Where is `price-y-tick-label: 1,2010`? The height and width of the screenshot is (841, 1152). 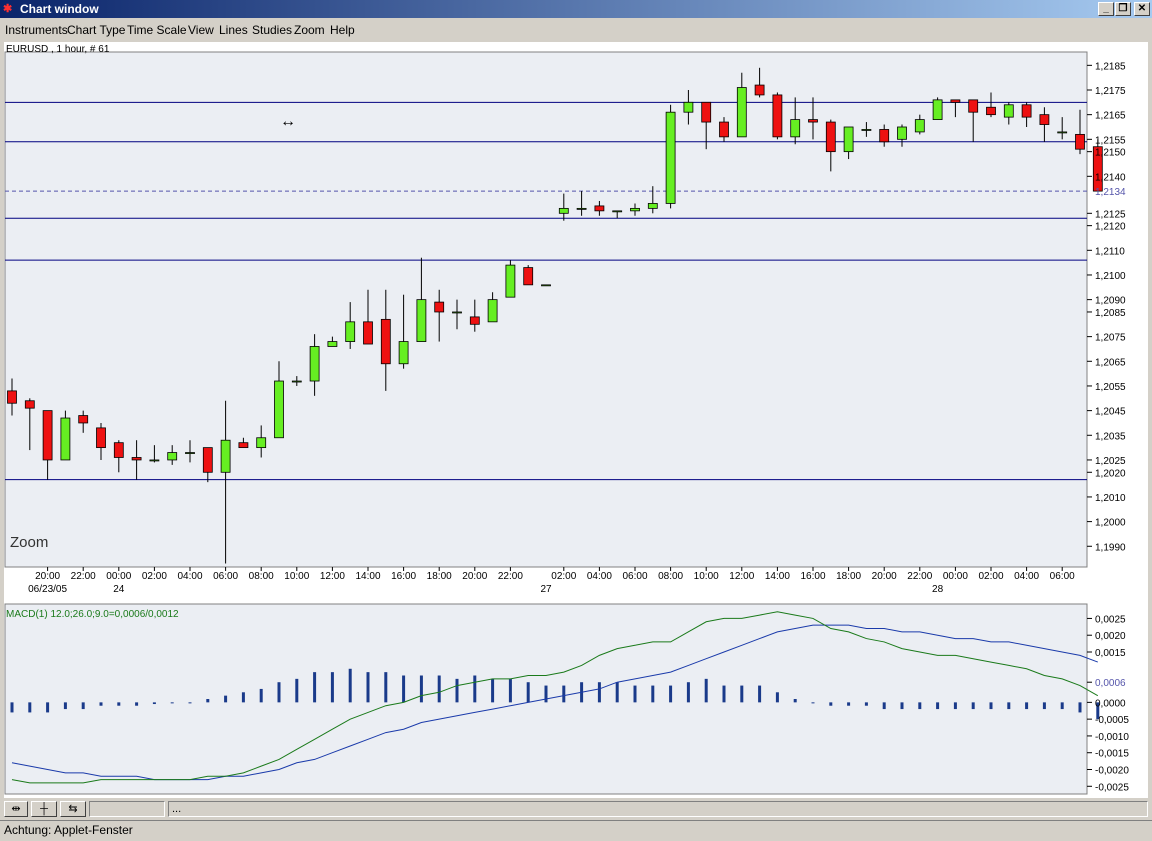 price-y-tick-label: 1,2010 is located at coordinates (1110, 498).